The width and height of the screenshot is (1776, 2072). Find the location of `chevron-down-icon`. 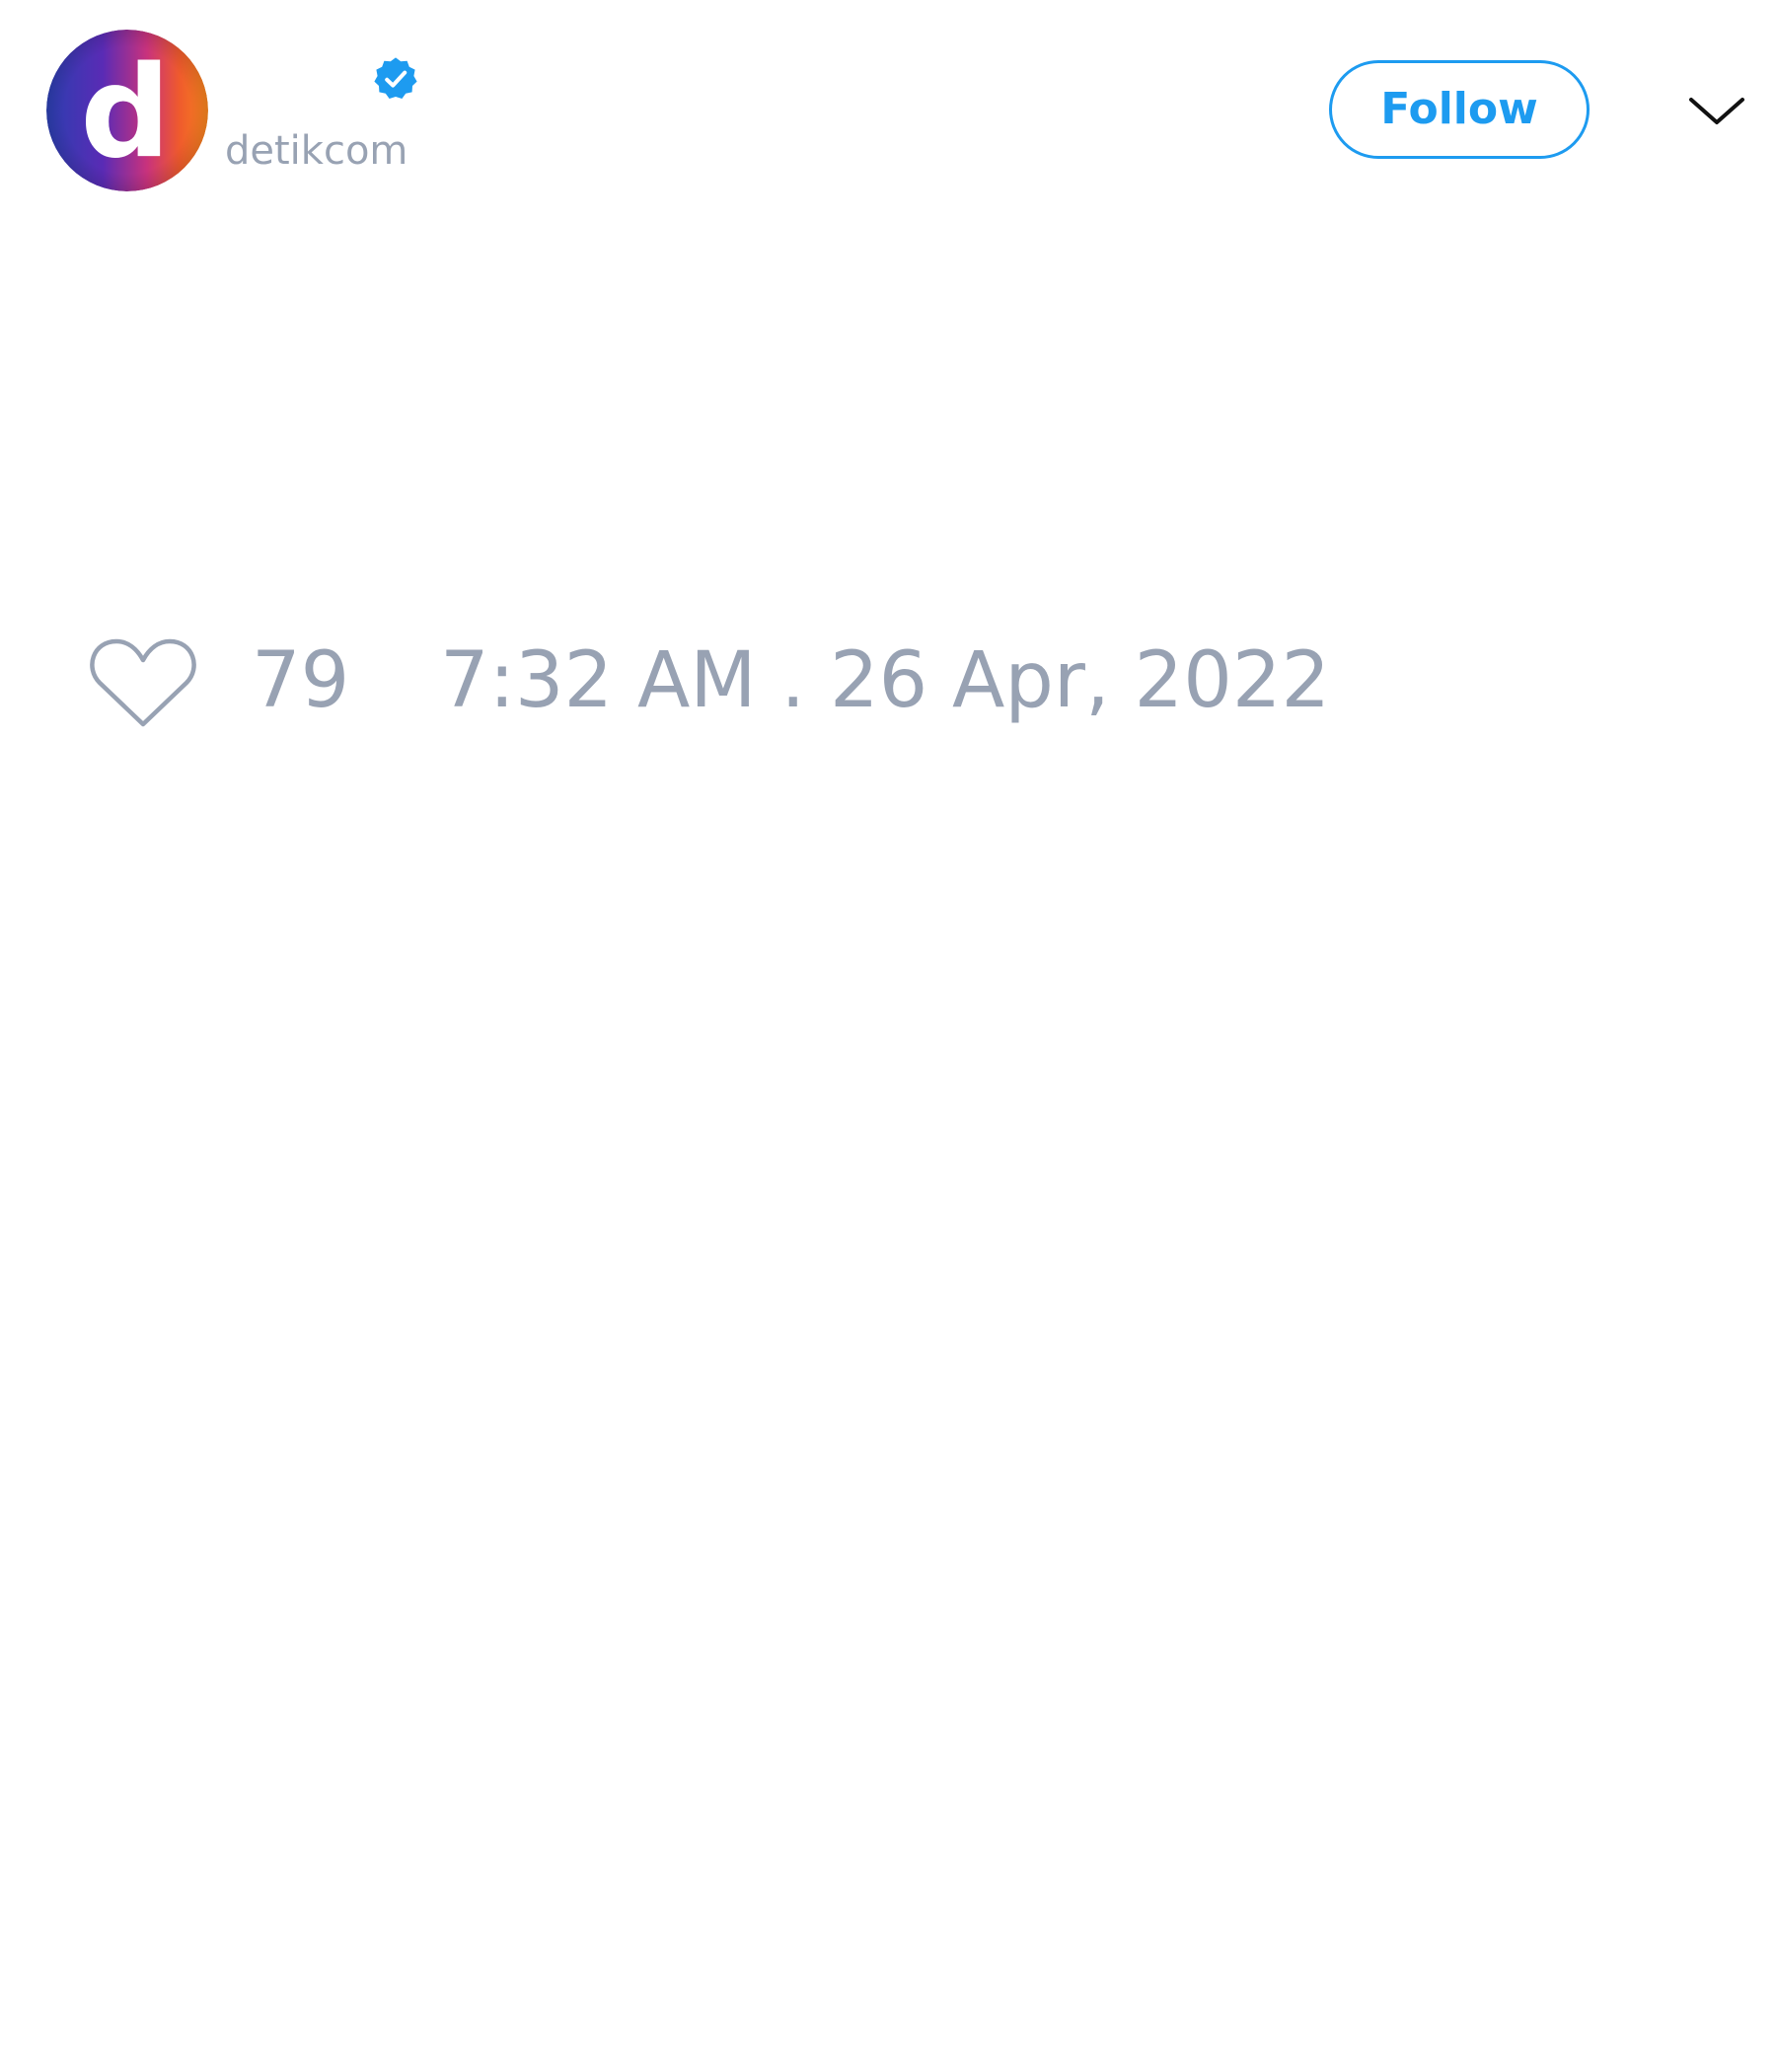

chevron-down-icon is located at coordinates (1717, 111).